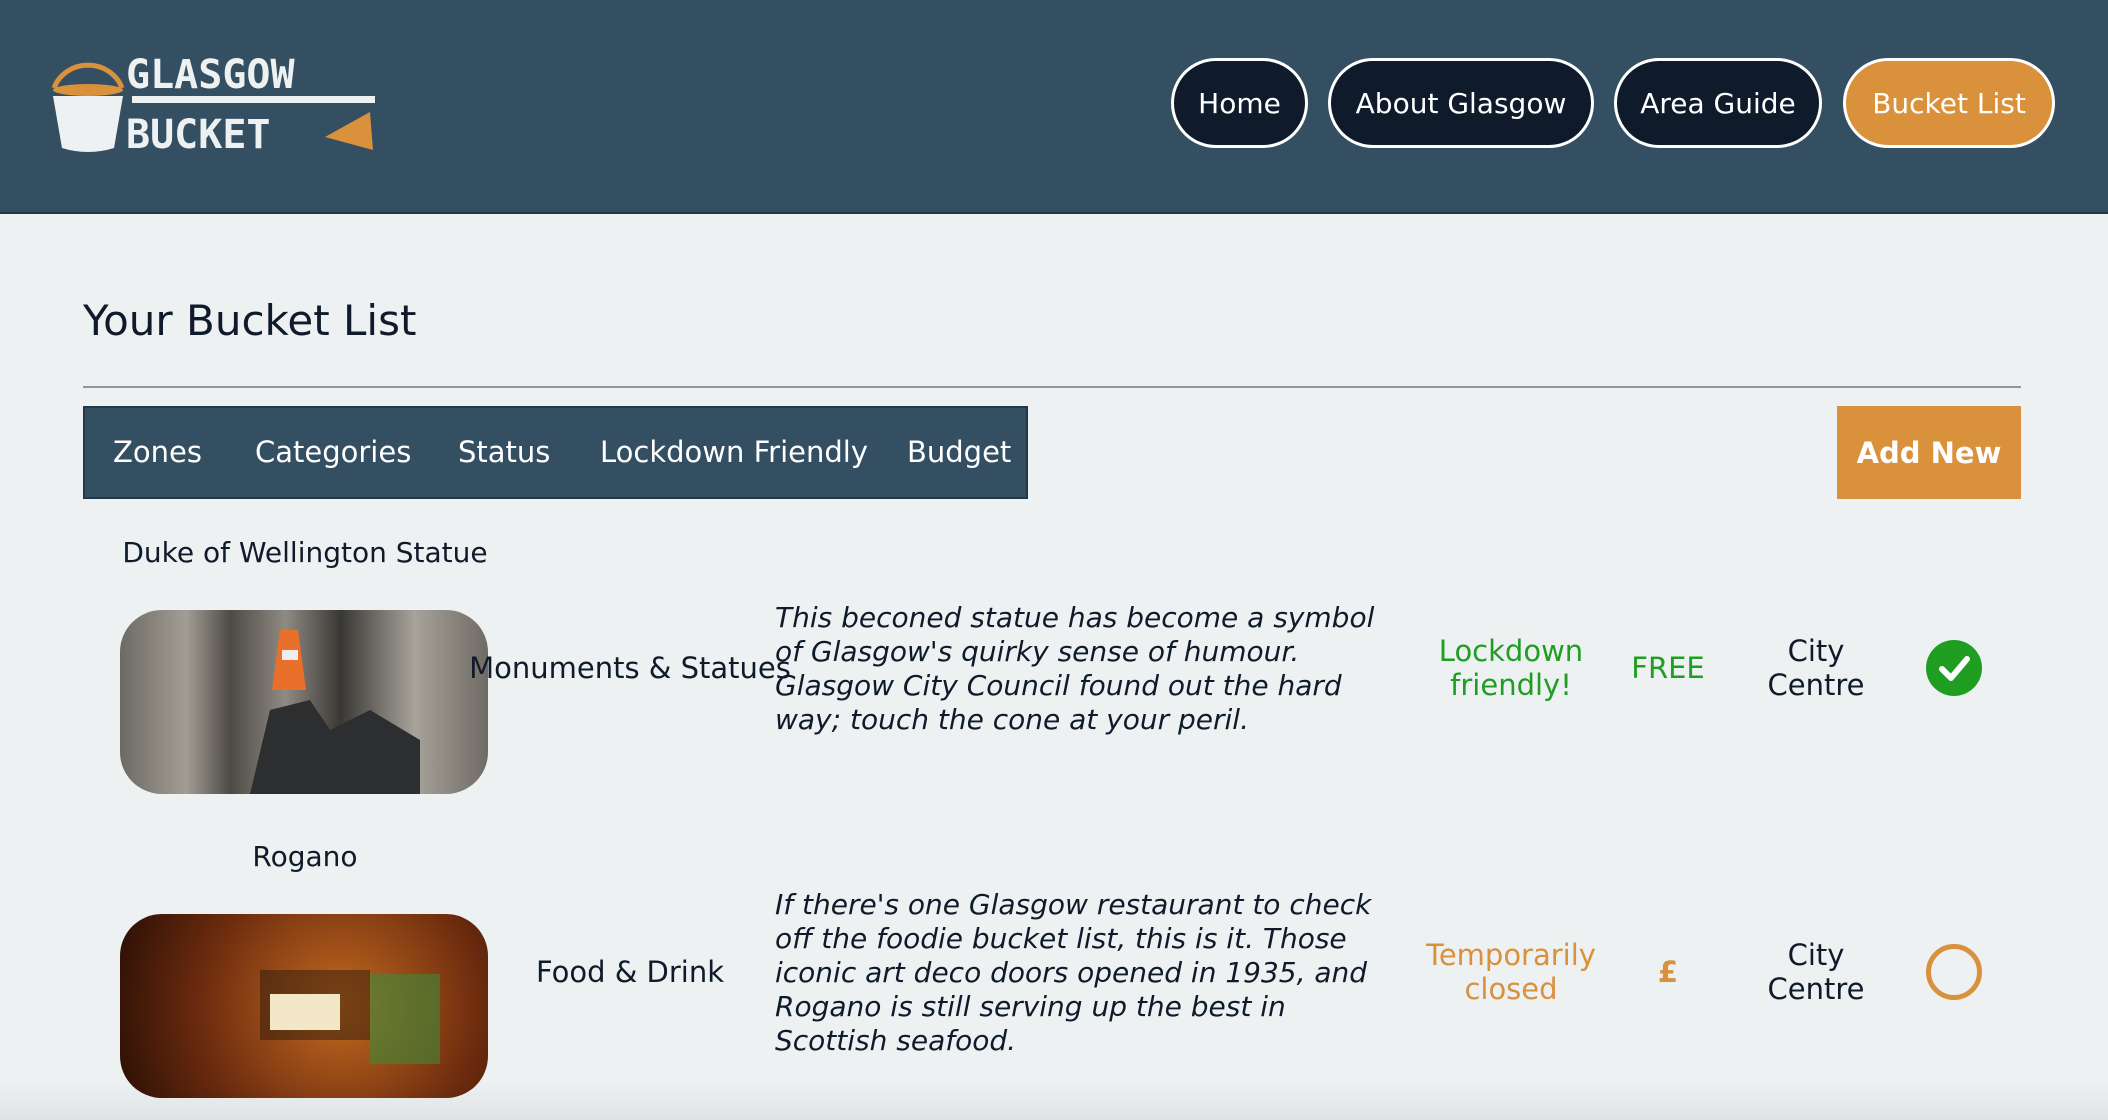 This screenshot has width=2108, height=1120. What do you see at coordinates (220, 104) in the screenshot?
I see `glasgow-bucket-logo: GLASGOW BUCKET` at bounding box center [220, 104].